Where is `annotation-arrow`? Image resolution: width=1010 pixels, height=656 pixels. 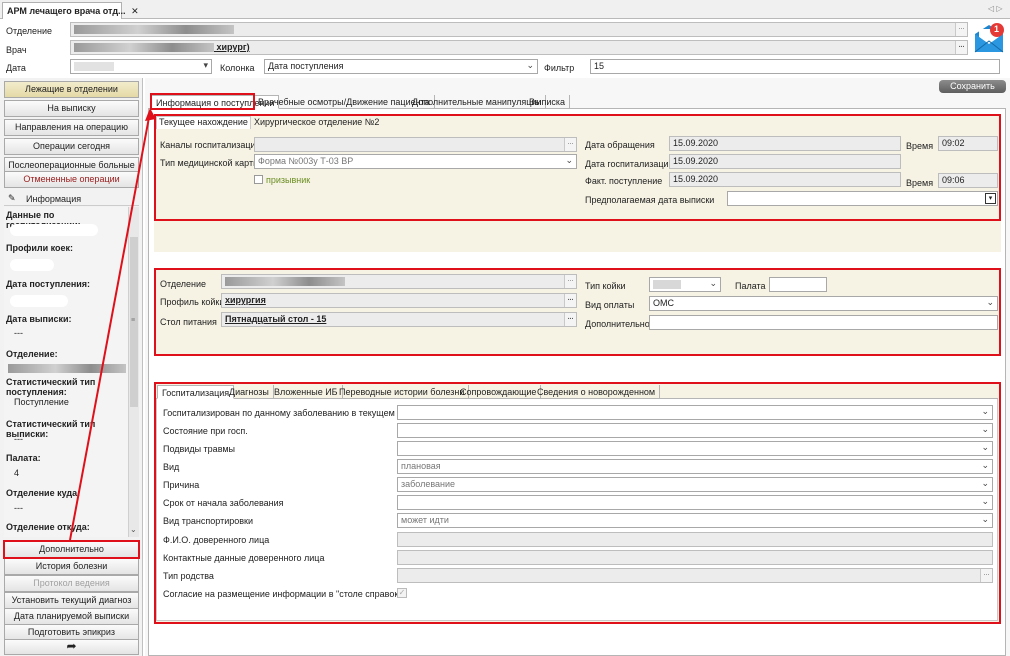 annotation-arrow is located at coordinates (112, 324).